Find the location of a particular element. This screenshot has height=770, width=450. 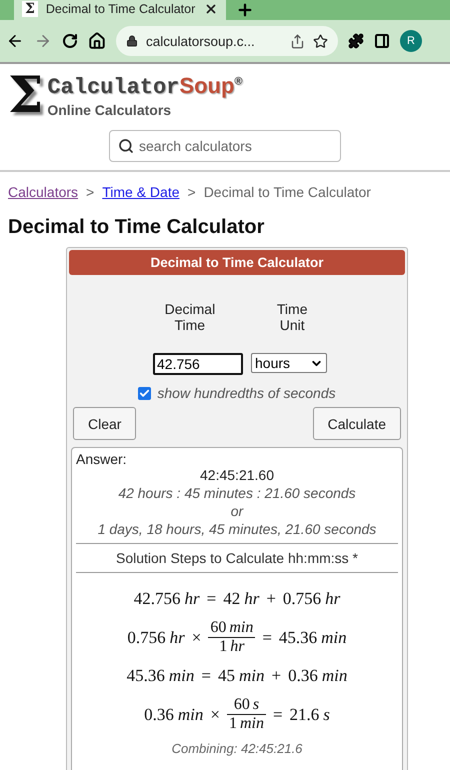

tagline: Online Calculators is located at coordinates (109, 110).